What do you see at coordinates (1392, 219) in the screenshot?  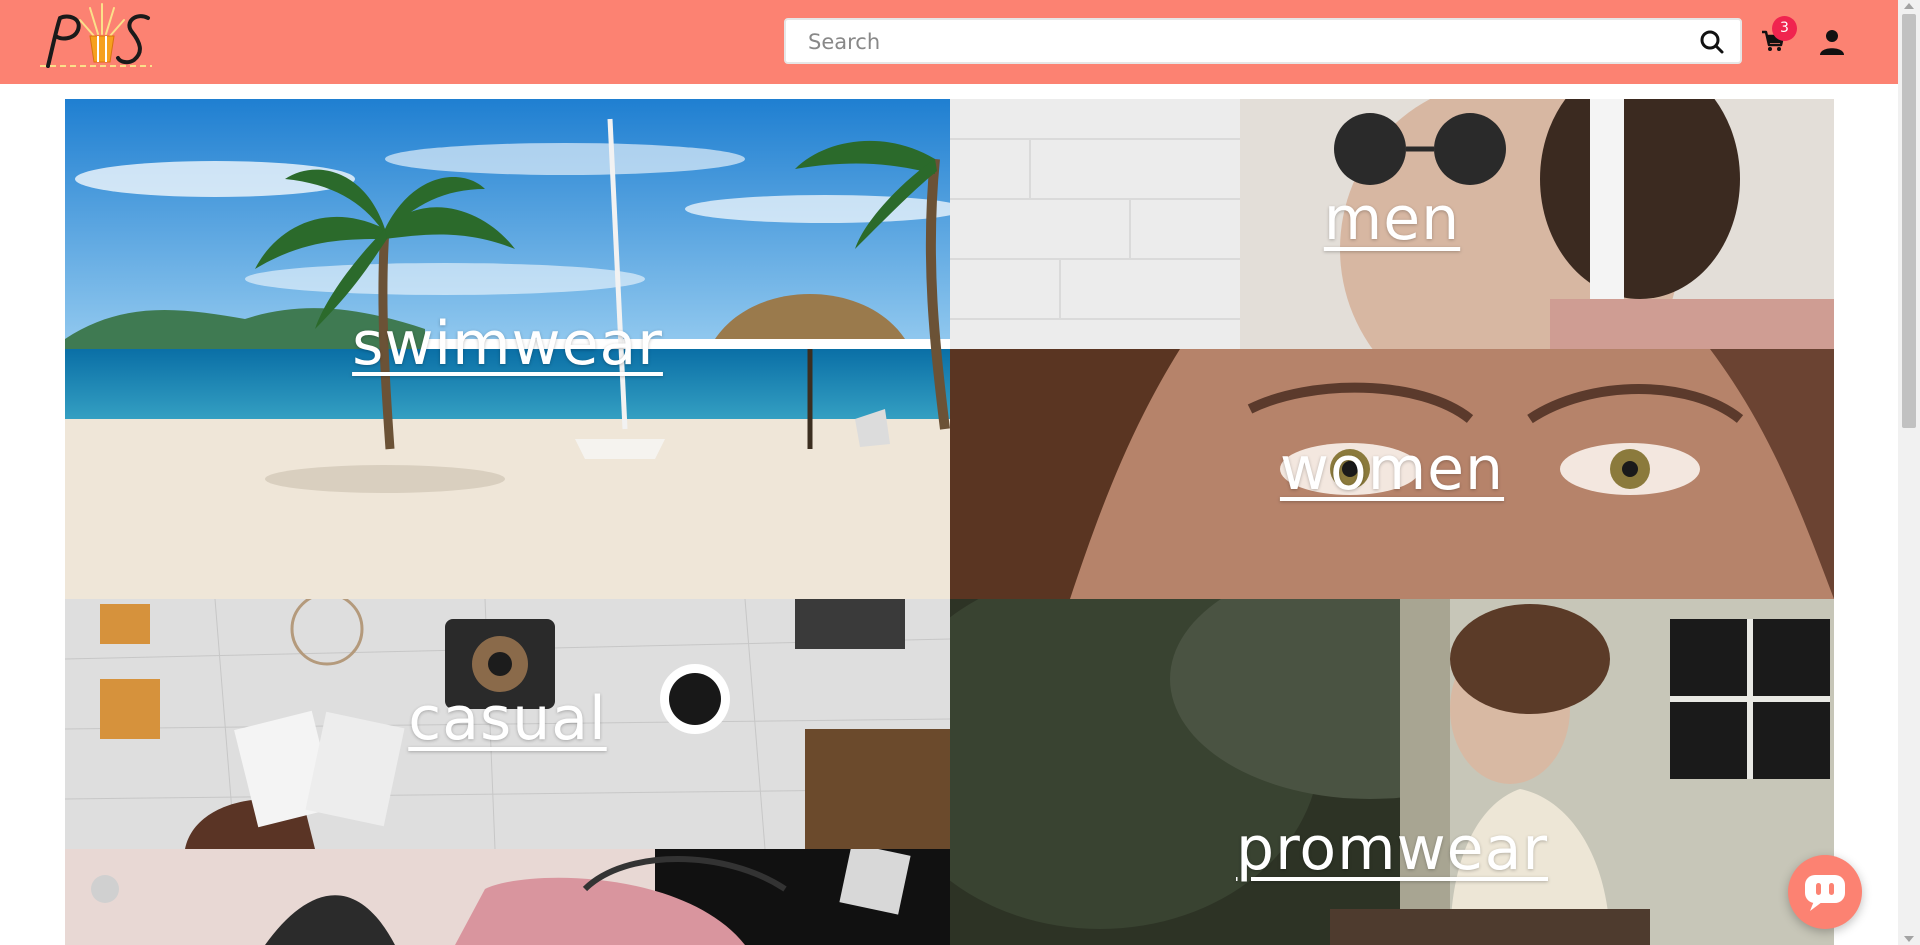 I see `category-label-men: men` at bounding box center [1392, 219].